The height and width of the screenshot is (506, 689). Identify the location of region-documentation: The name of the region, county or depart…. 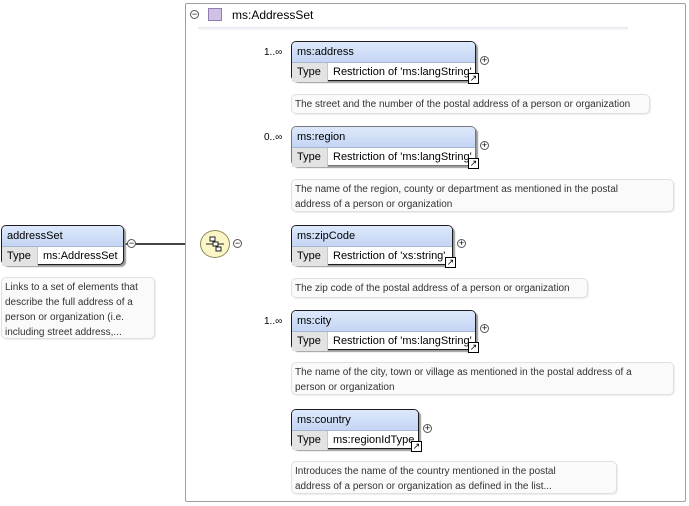
(482, 195).